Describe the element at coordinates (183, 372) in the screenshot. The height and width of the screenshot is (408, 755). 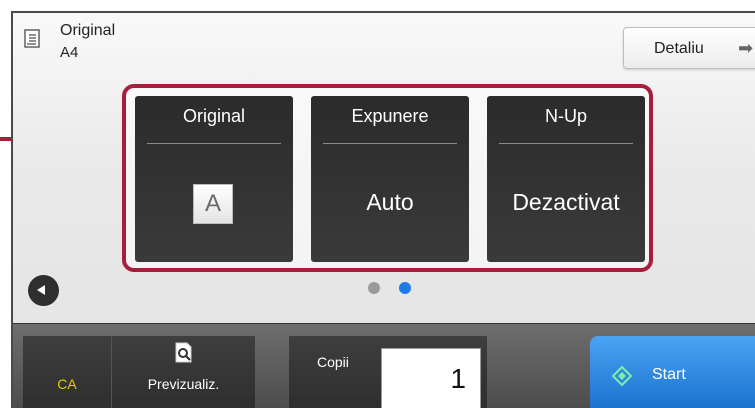
I see `preview-button: Previzualiz.` at that location.